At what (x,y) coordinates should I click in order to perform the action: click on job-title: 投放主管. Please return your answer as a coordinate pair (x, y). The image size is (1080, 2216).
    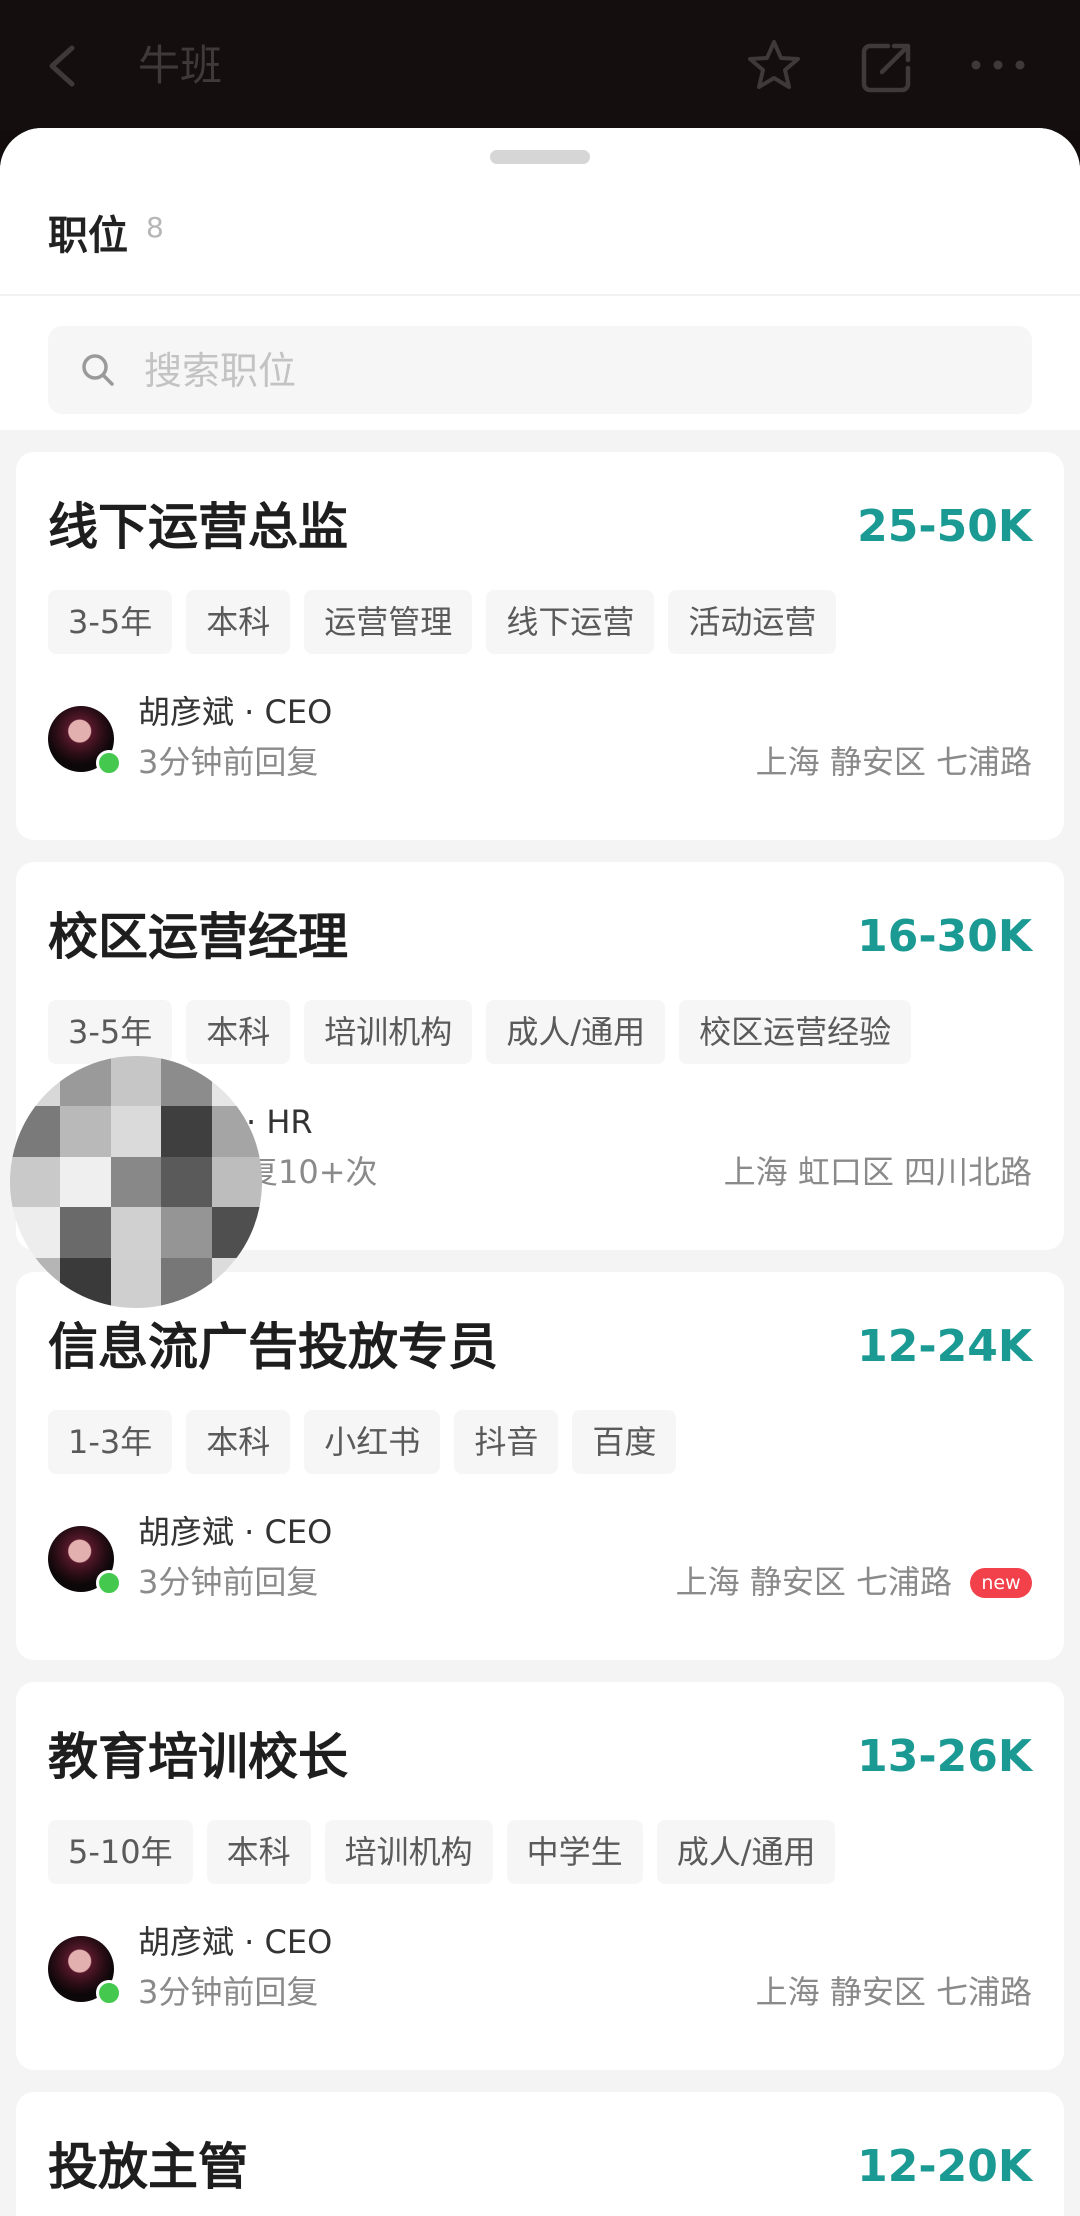
    Looking at the image, I should click on (148, 2167).